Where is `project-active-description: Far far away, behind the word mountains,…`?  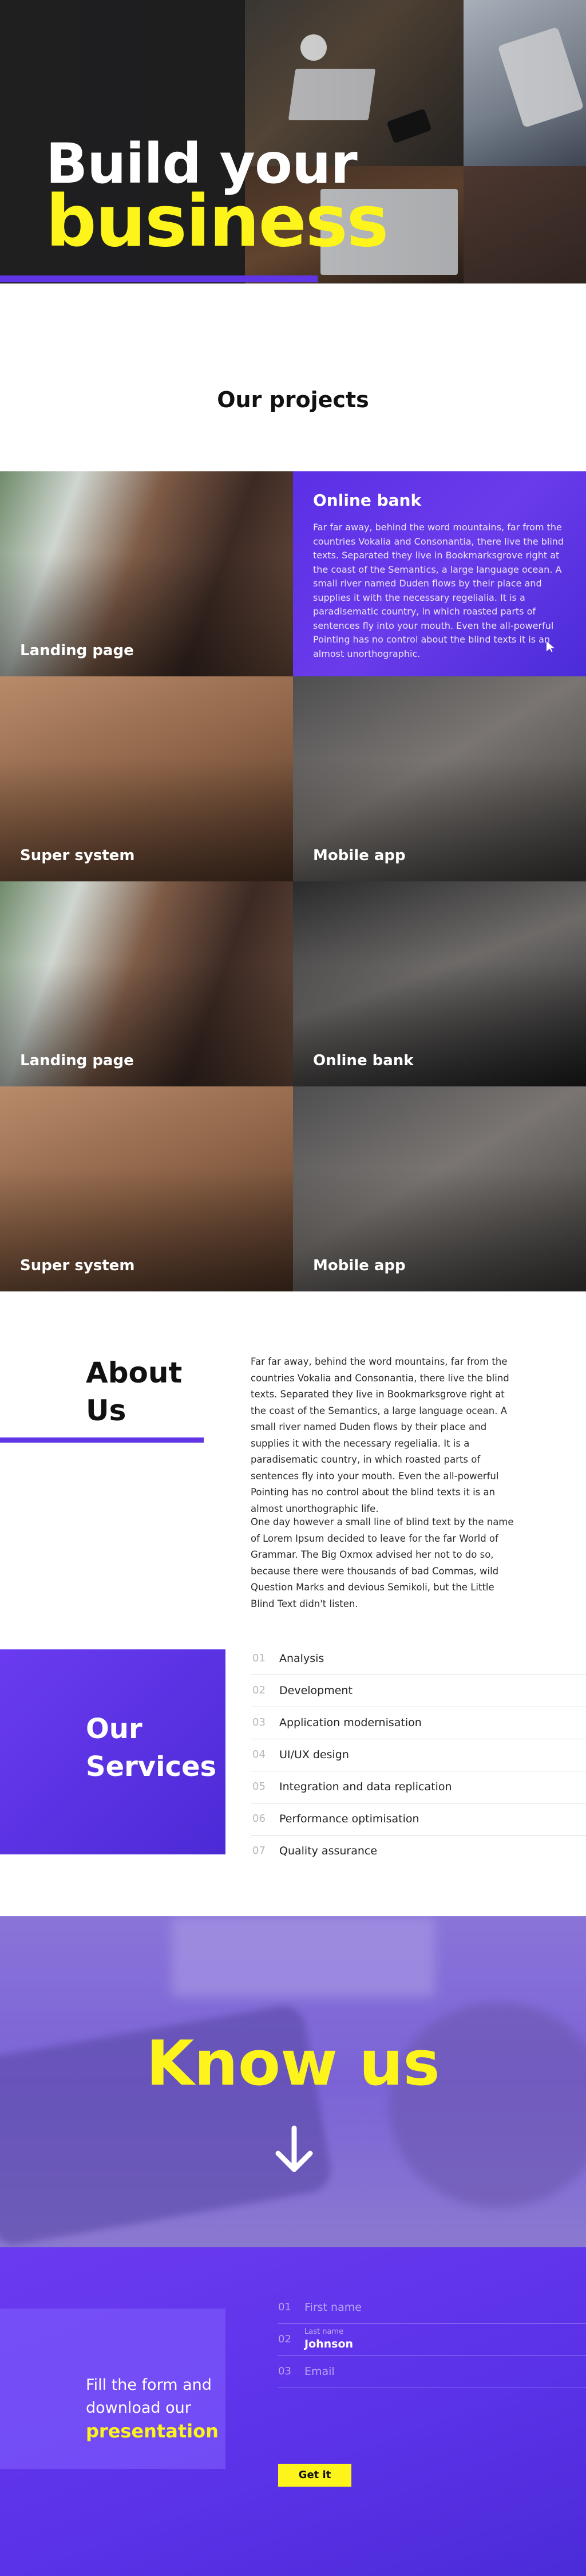 project-active-description: Far far away, behind the word mountains,… is located at coordinates (438, 590).